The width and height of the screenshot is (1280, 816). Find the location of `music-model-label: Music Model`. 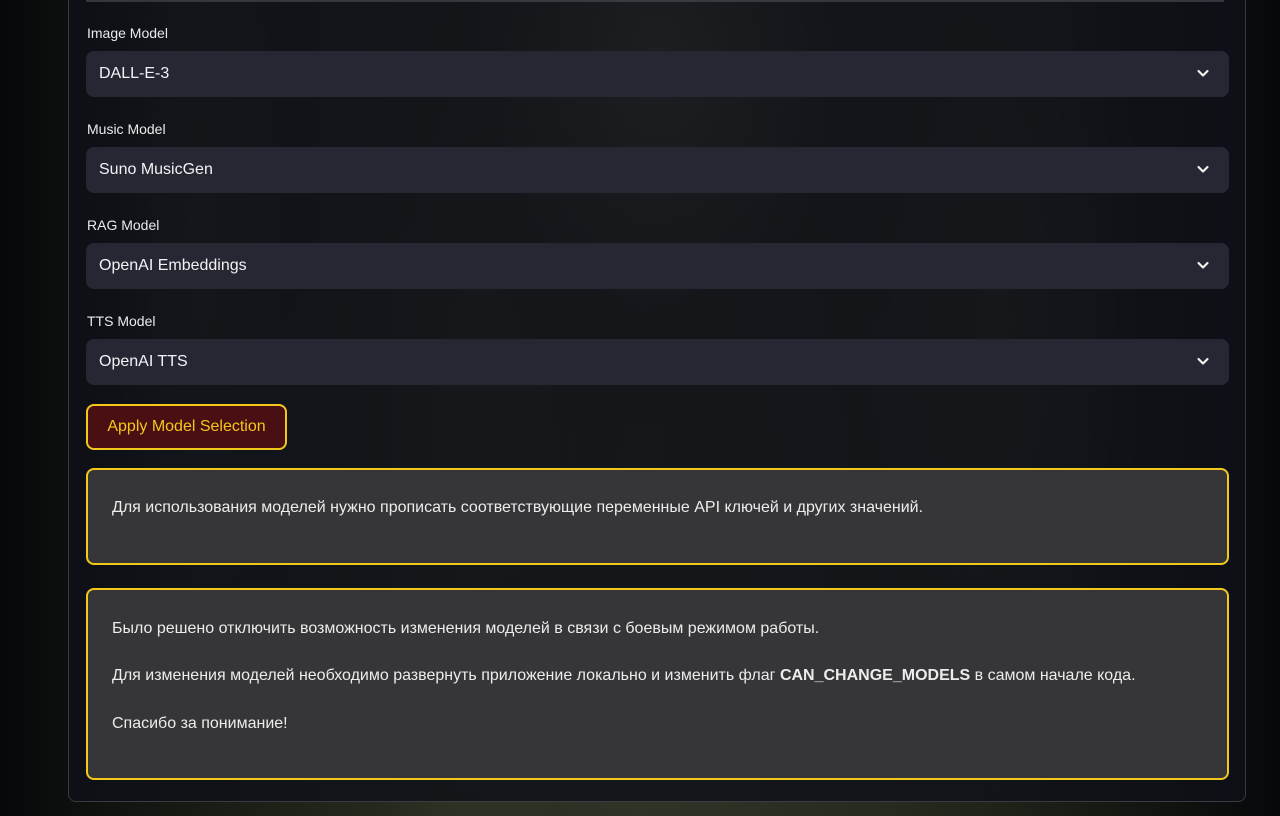

music-model-label: Music Model is located at coordinates (126, 129).